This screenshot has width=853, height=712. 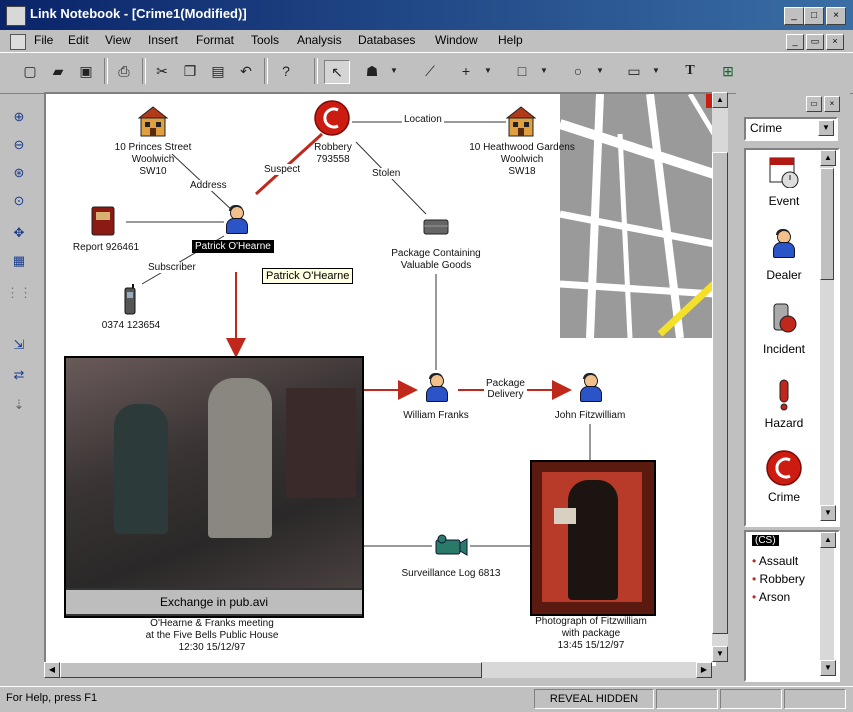 I want to click on link-tool-icon: ⟋, so click(x=430, y=71).